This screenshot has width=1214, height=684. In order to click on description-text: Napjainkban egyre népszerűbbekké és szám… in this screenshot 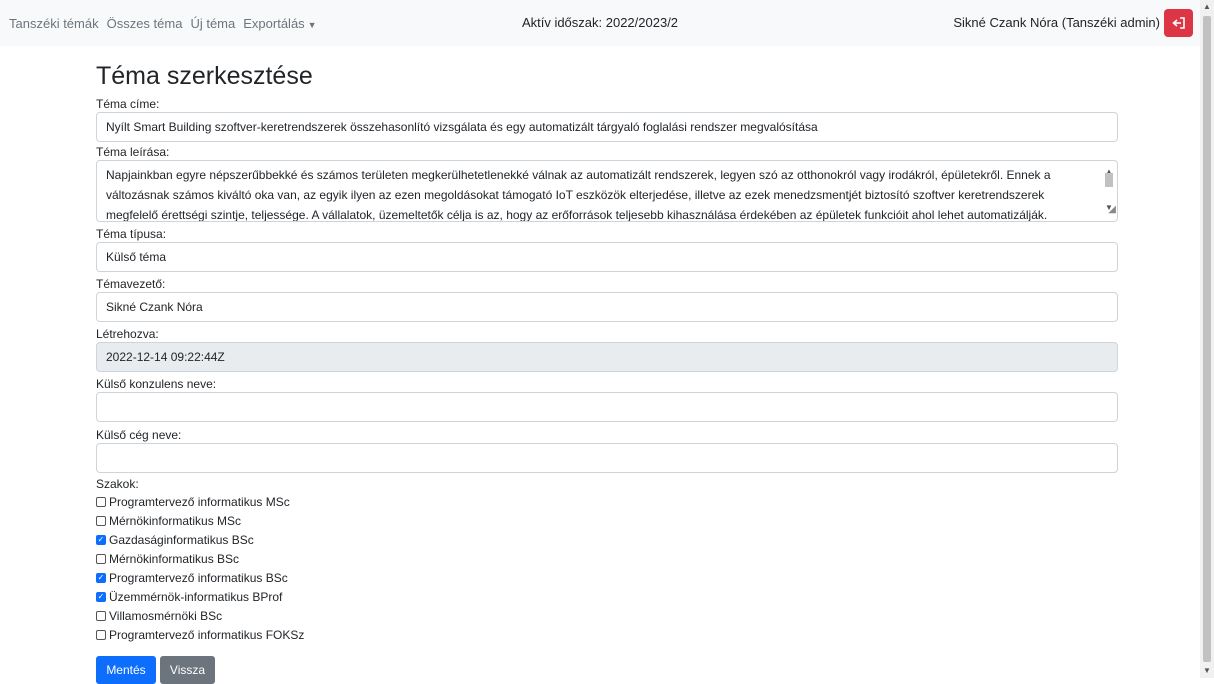, I will do `click(578, 195)`.